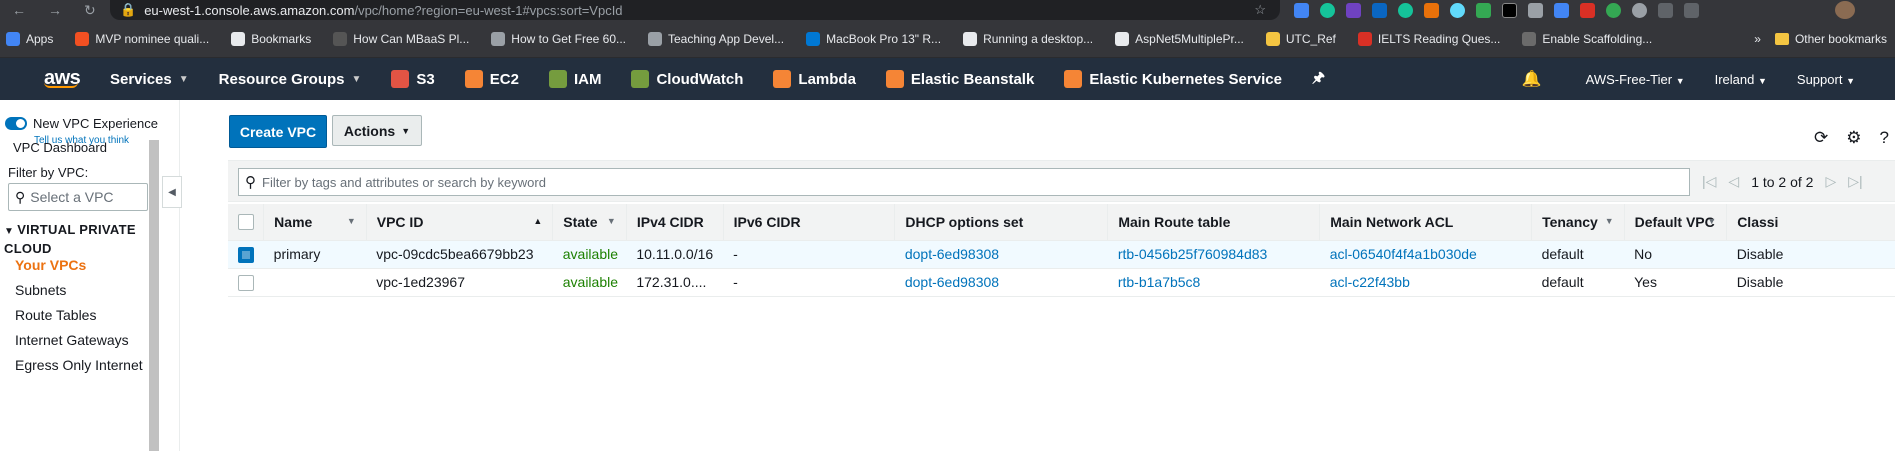 The height and width of the screenshot is (451, 1895). Describe the element at coordinates (29, 38) in the screenshot. I see `bookmark-item: Apps` at that location.